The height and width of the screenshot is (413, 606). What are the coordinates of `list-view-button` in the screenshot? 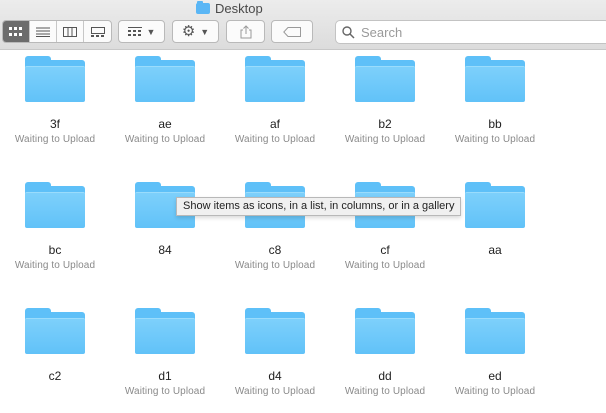 It's located at (43, 31).